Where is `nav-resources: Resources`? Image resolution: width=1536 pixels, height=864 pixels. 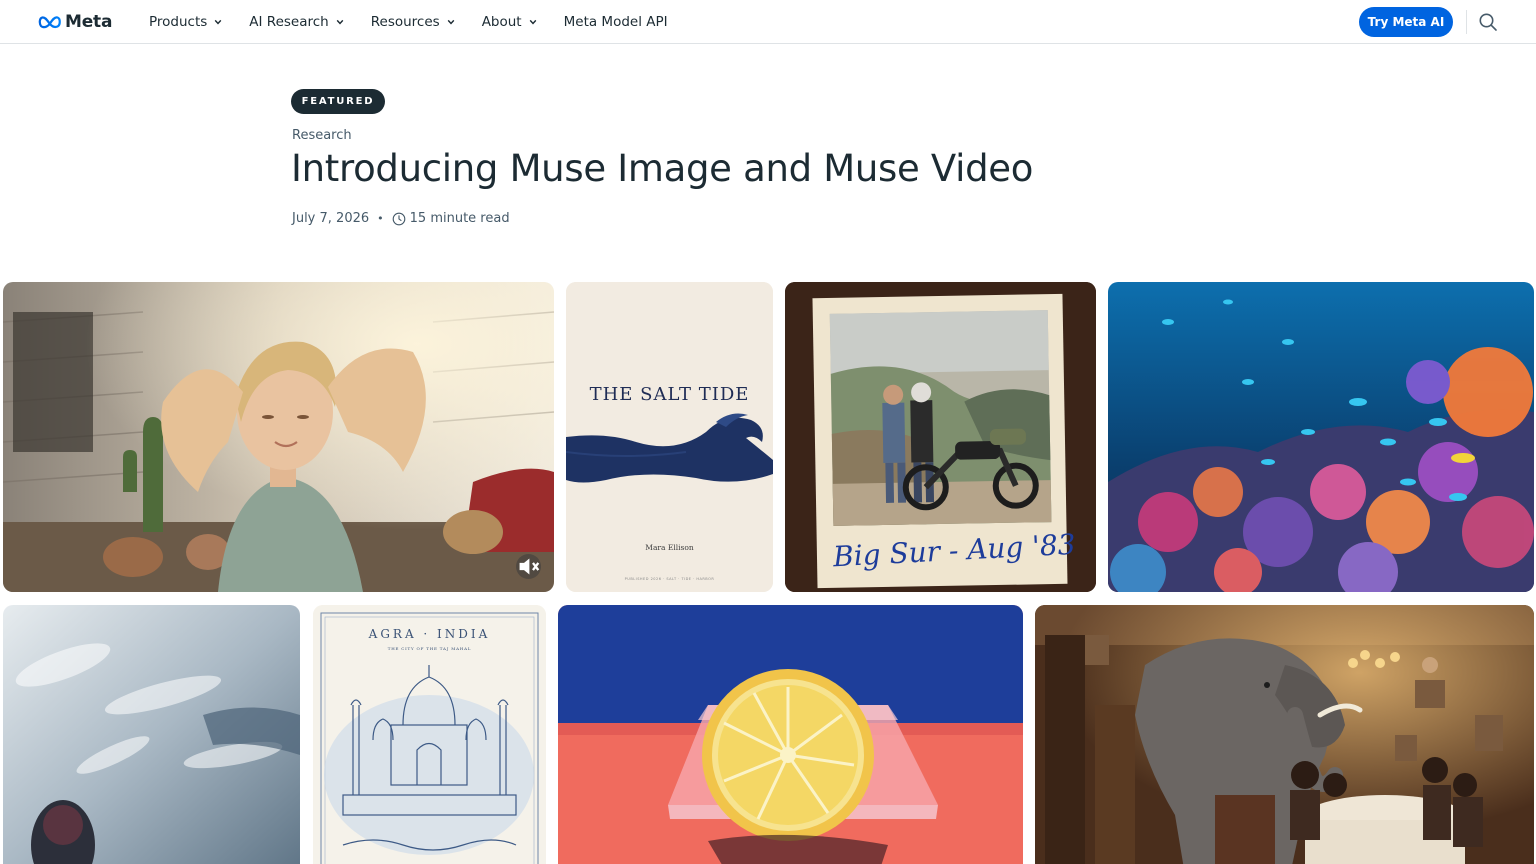
nav-resources: Resources is located at coordinates (413, 22).